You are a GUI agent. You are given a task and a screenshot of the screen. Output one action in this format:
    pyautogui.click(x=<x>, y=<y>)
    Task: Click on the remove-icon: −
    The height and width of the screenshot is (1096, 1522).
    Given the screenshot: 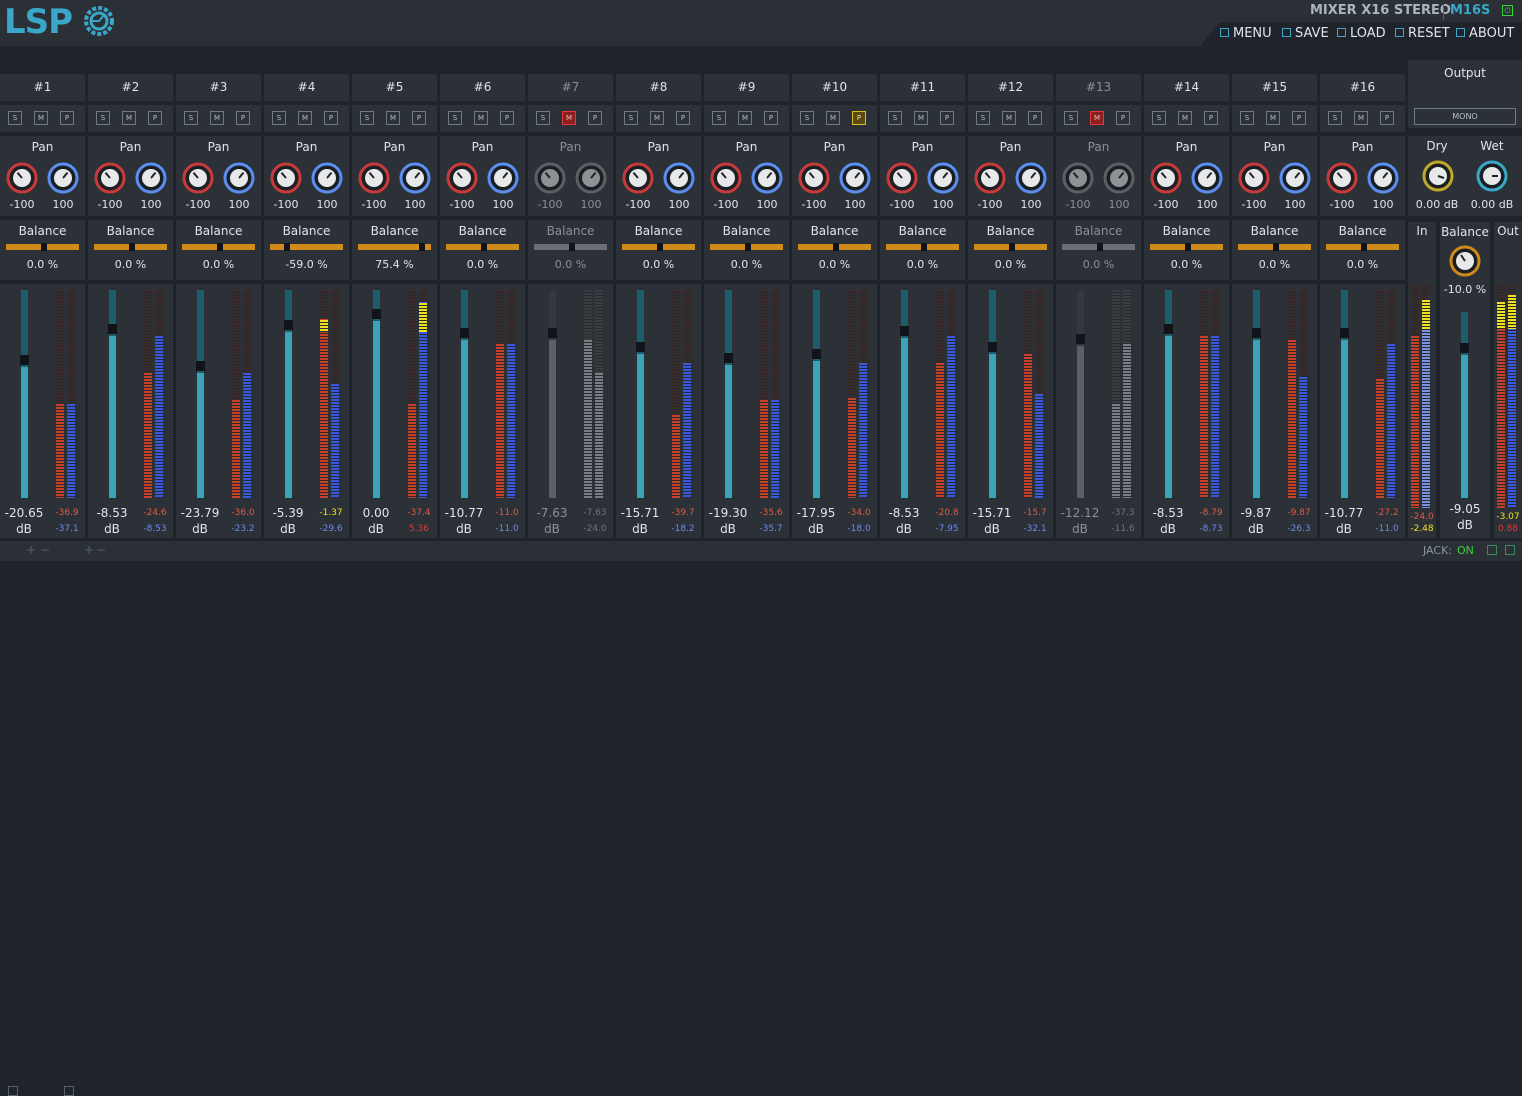 What is the action you would take?
    pyautogui.click(x=101, y=550)
    